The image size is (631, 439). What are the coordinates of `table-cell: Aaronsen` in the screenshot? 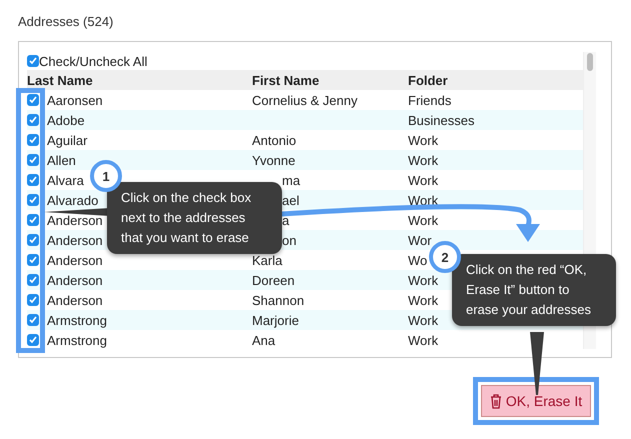 It's located at (75, 100).